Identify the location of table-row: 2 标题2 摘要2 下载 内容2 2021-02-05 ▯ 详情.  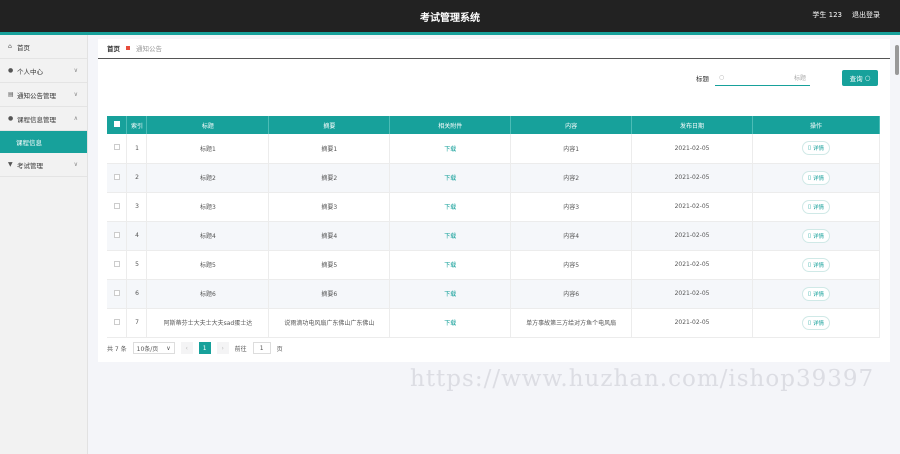
(493, 178).